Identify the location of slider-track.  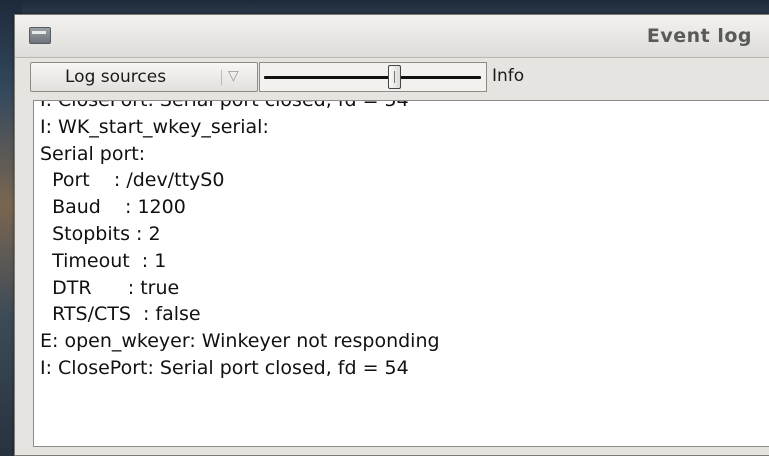
(372, 77).